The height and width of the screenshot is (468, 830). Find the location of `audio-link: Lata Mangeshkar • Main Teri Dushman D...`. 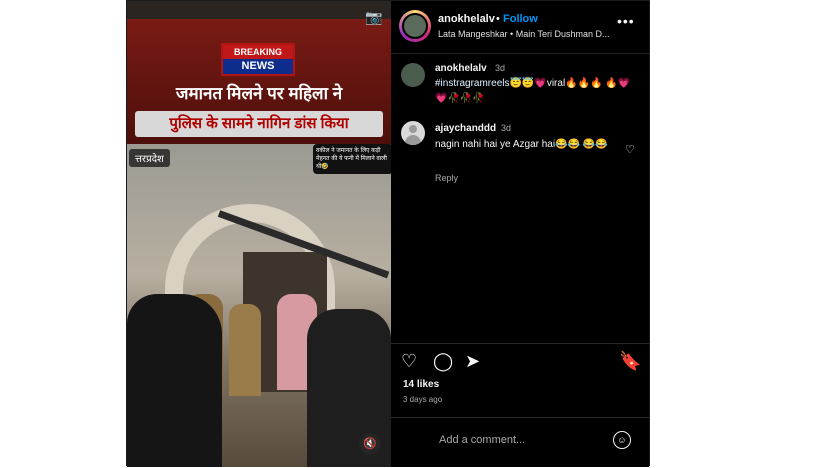

audio-link: Lata Mangeshkar • Main Teri Dushman D... is located at coordinates (525, 34).